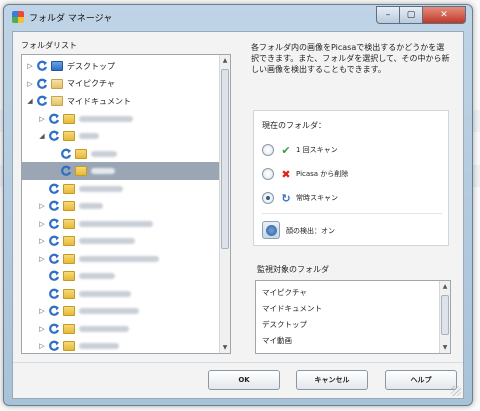 The width and height of the screenshot is (480, 411). I want to click on remove-radio, so click(268, 174).